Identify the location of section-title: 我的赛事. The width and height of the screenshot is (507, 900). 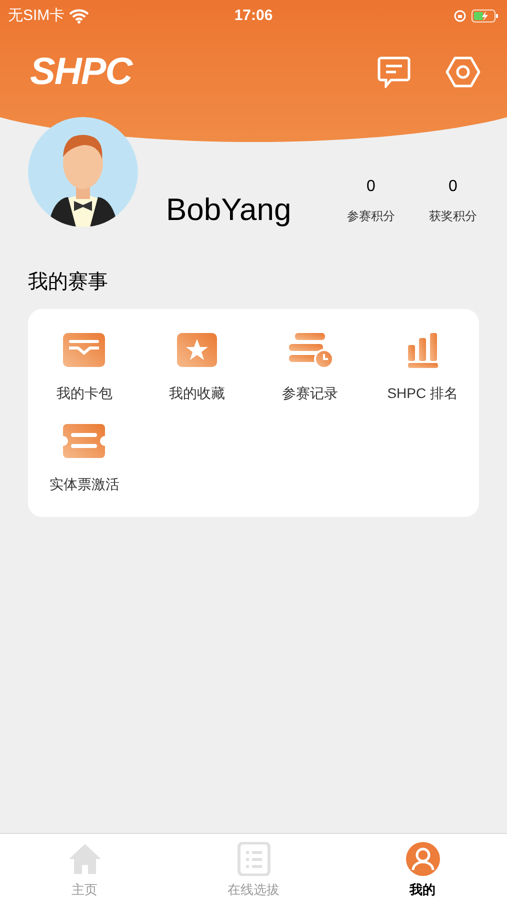
(68, 282).